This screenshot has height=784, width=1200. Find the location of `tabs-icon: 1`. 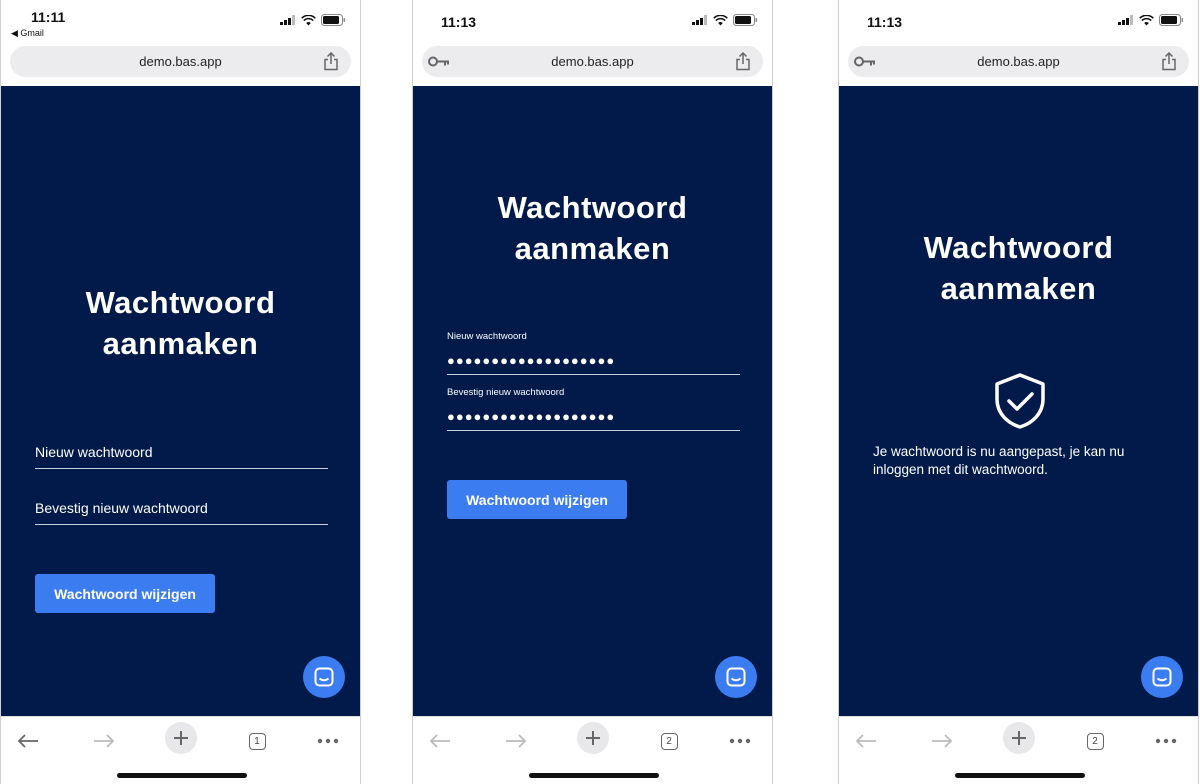

tabs-icon: 1 is located at coordinates (257, 741).